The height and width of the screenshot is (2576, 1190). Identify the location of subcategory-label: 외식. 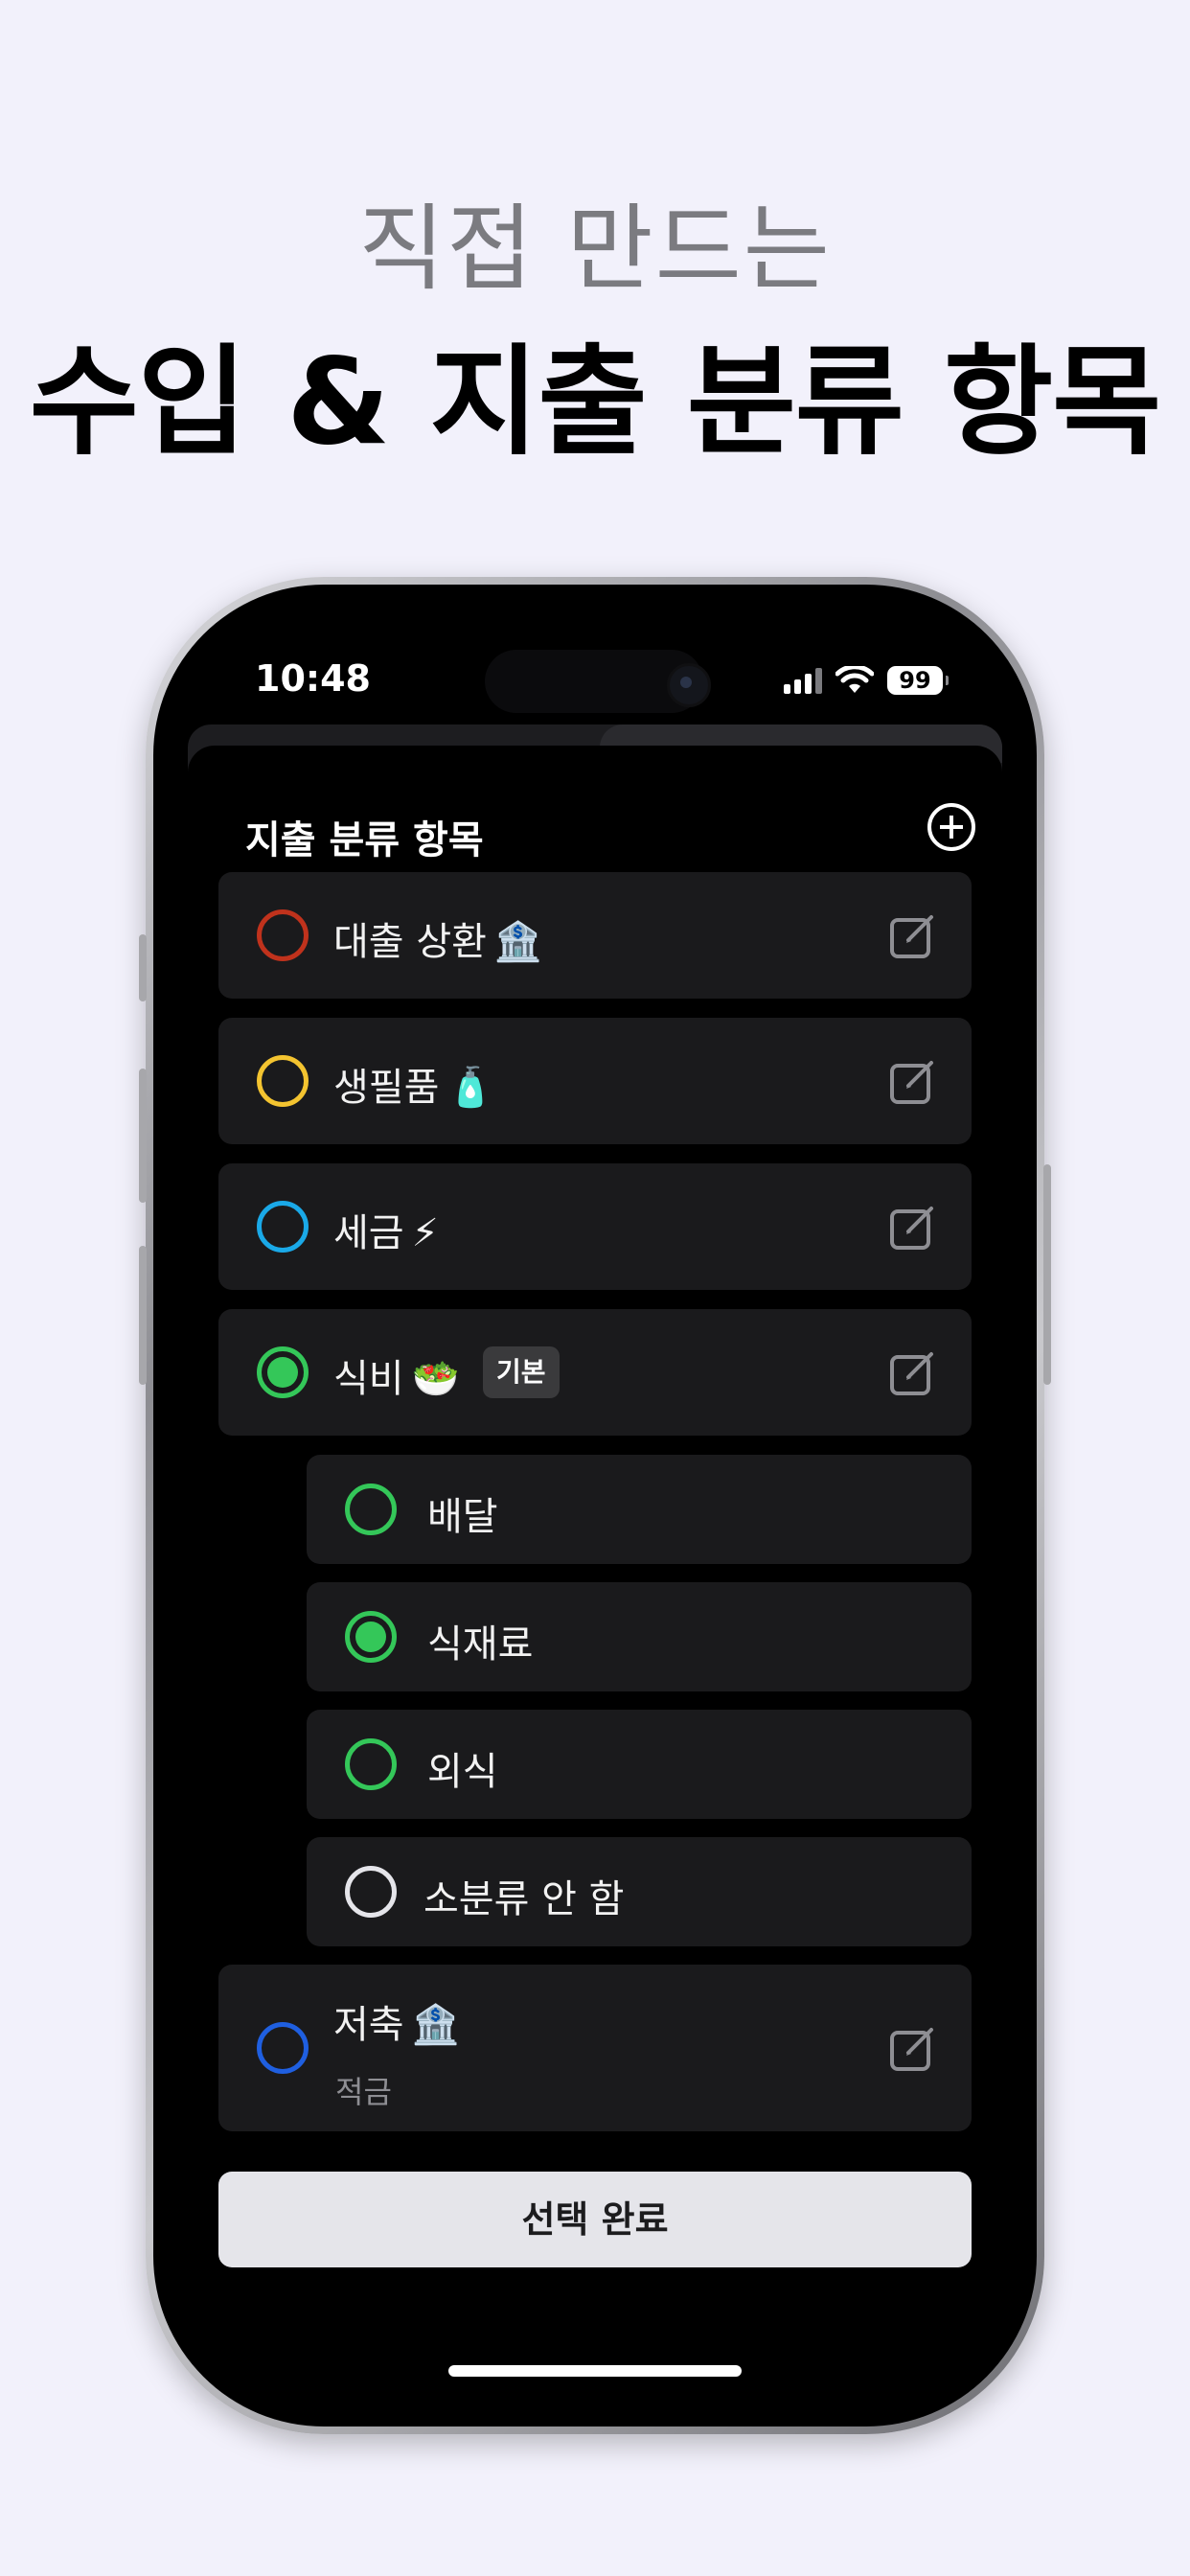
(463, 1772).